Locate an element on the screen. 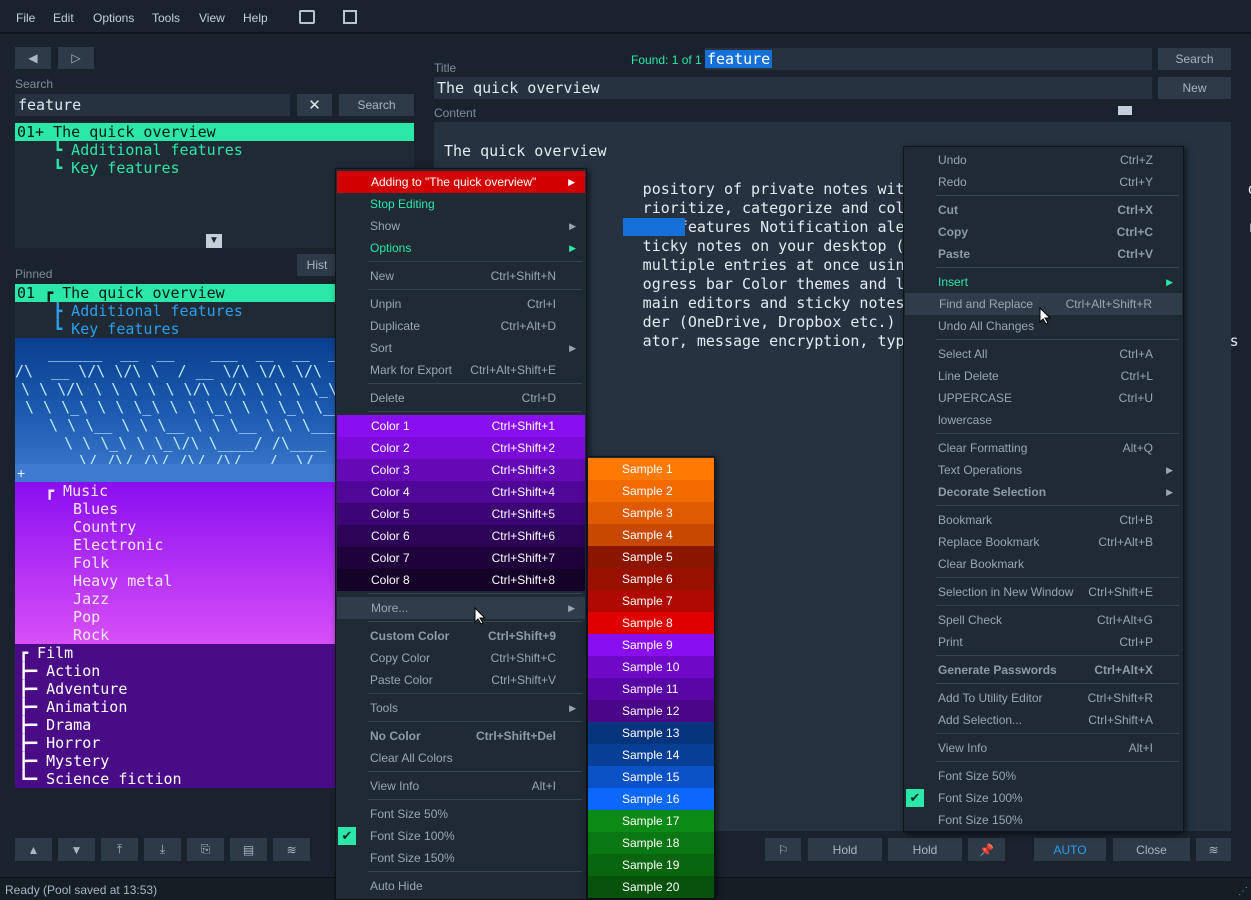 The width and height of the screenshot is (1251, 900). result-item: ┗ Additional features is located at coordinates (214, 150).